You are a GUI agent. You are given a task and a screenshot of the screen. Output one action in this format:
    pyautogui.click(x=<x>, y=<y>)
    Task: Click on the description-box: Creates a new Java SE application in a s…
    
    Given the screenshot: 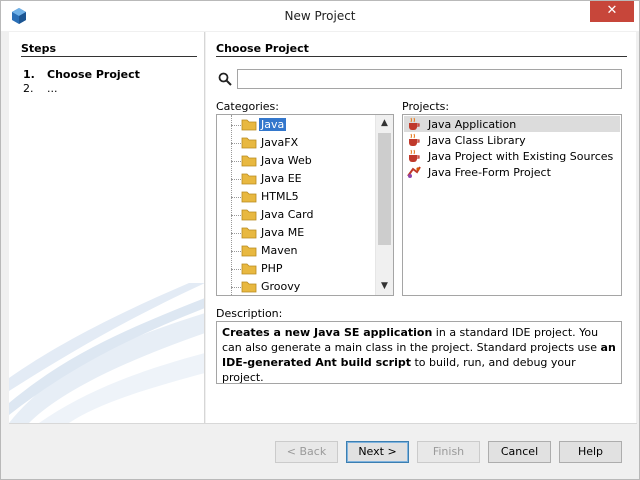 What is the action you would take?
    pyautogui.click(x=419, y=352)
    